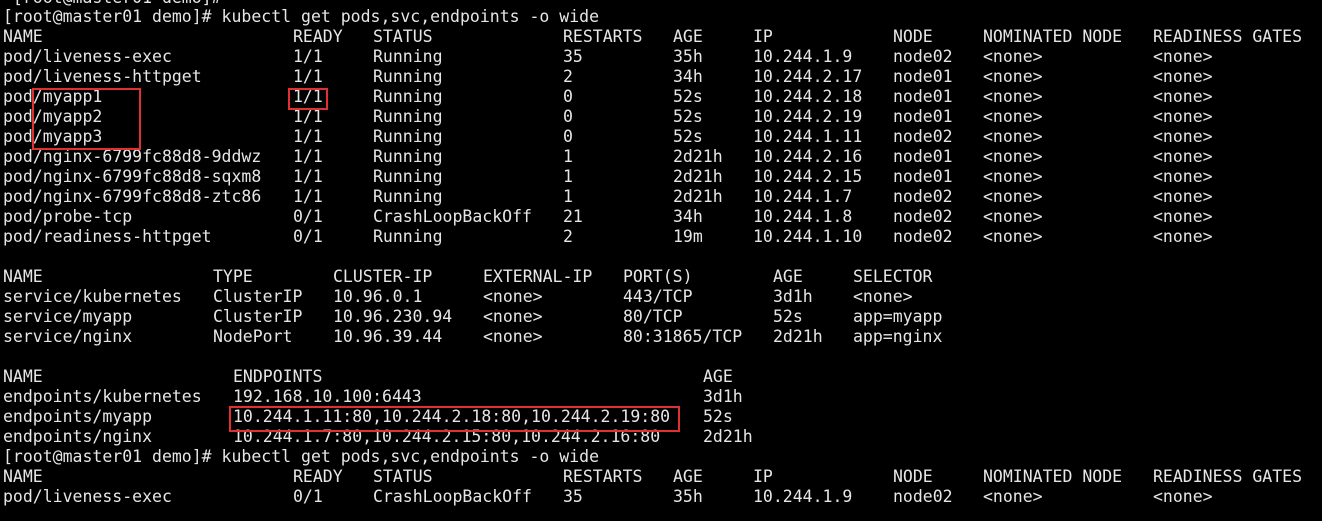  I want to click on pod-ip: 10.244.2.15, so click(808, 176).